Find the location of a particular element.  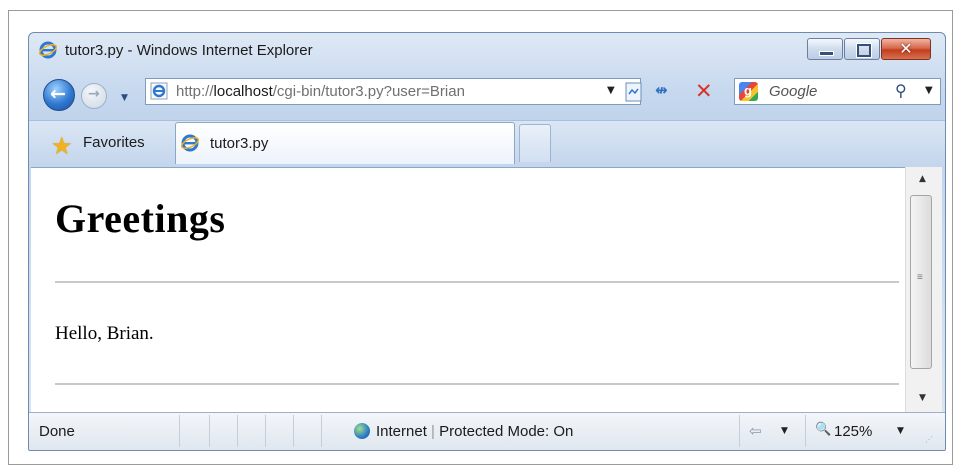

search-box: g Google ⚲ ▼ is located at coordinates (837, 91).